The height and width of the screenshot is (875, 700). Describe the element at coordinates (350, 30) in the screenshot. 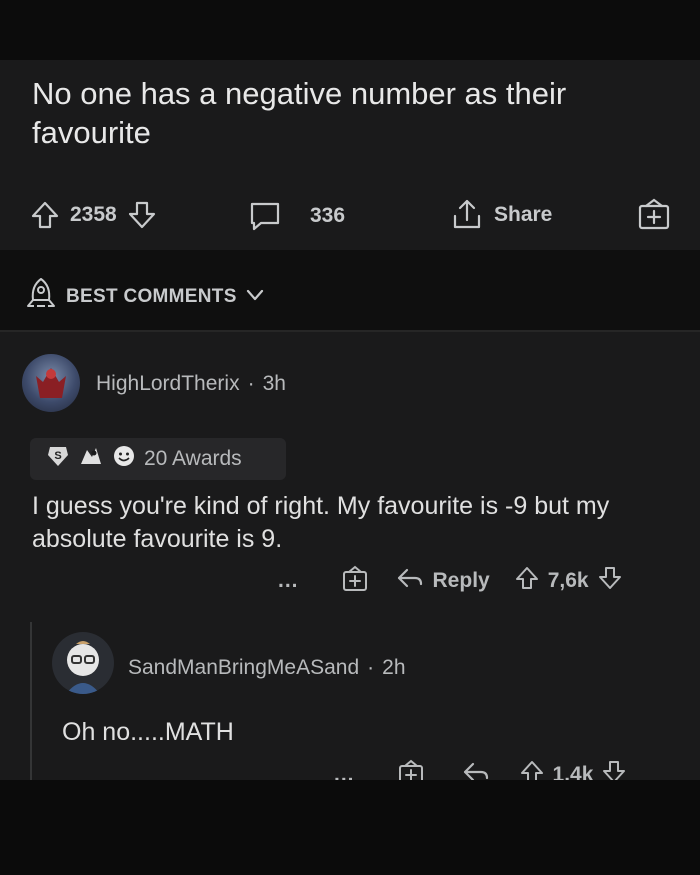

I see `top-band` at that location.